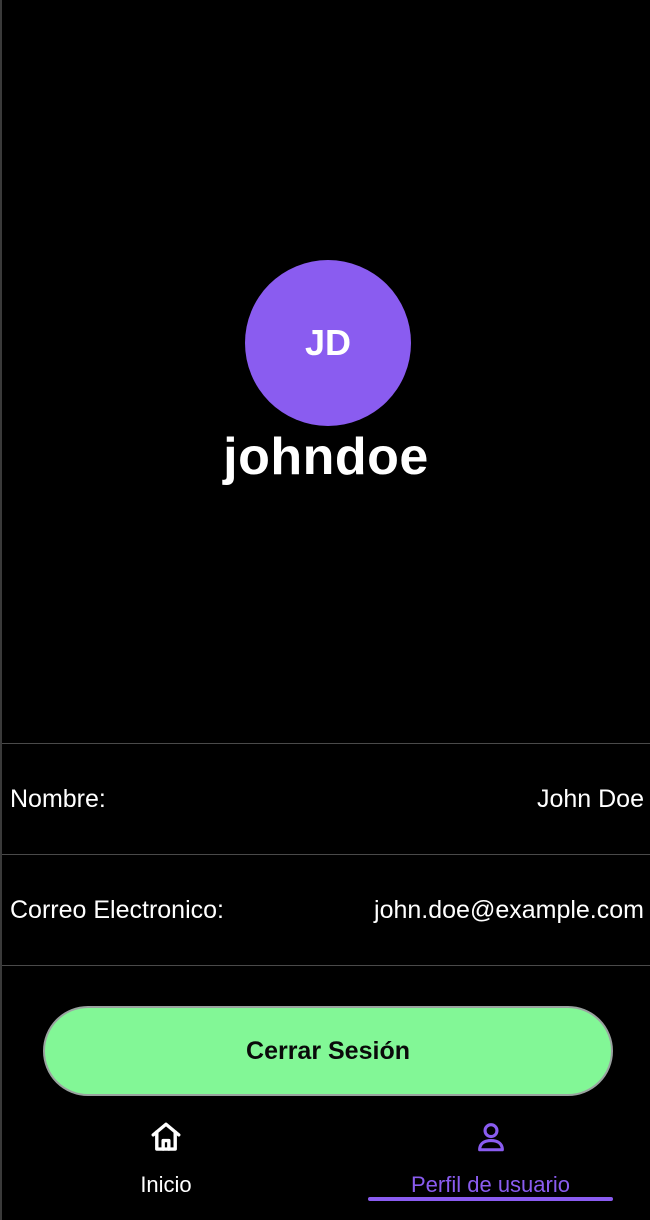 The width and height of the screenshot is (650, 1220). I want to click on email-value: john.doe@example.com, so click(509, 909).